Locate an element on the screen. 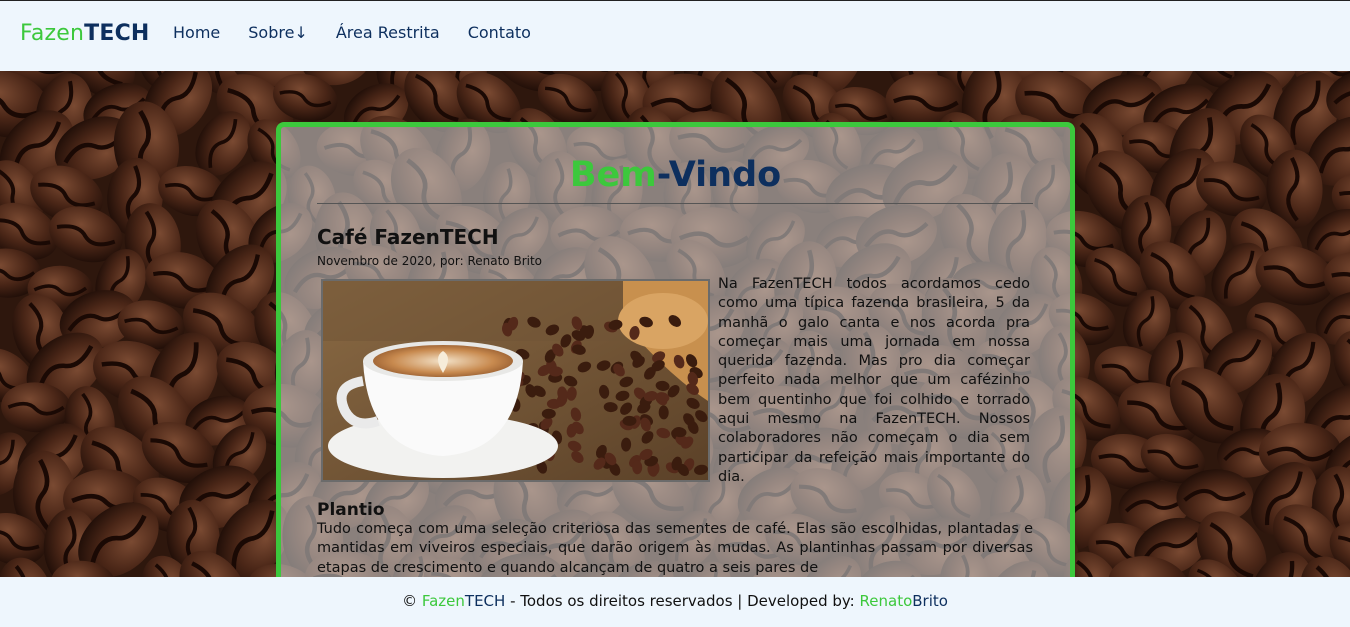 The width and height of the screenshot is (1350, 627). footer-dev-1: Renato is located at coordinates (886, 601).